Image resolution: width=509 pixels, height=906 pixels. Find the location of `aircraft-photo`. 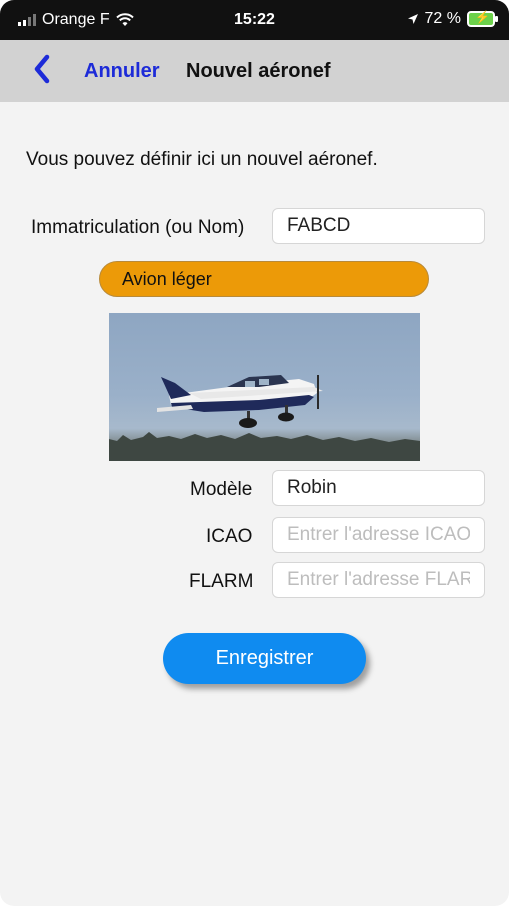

aircraft-photo is located at coordinates (264, 387).